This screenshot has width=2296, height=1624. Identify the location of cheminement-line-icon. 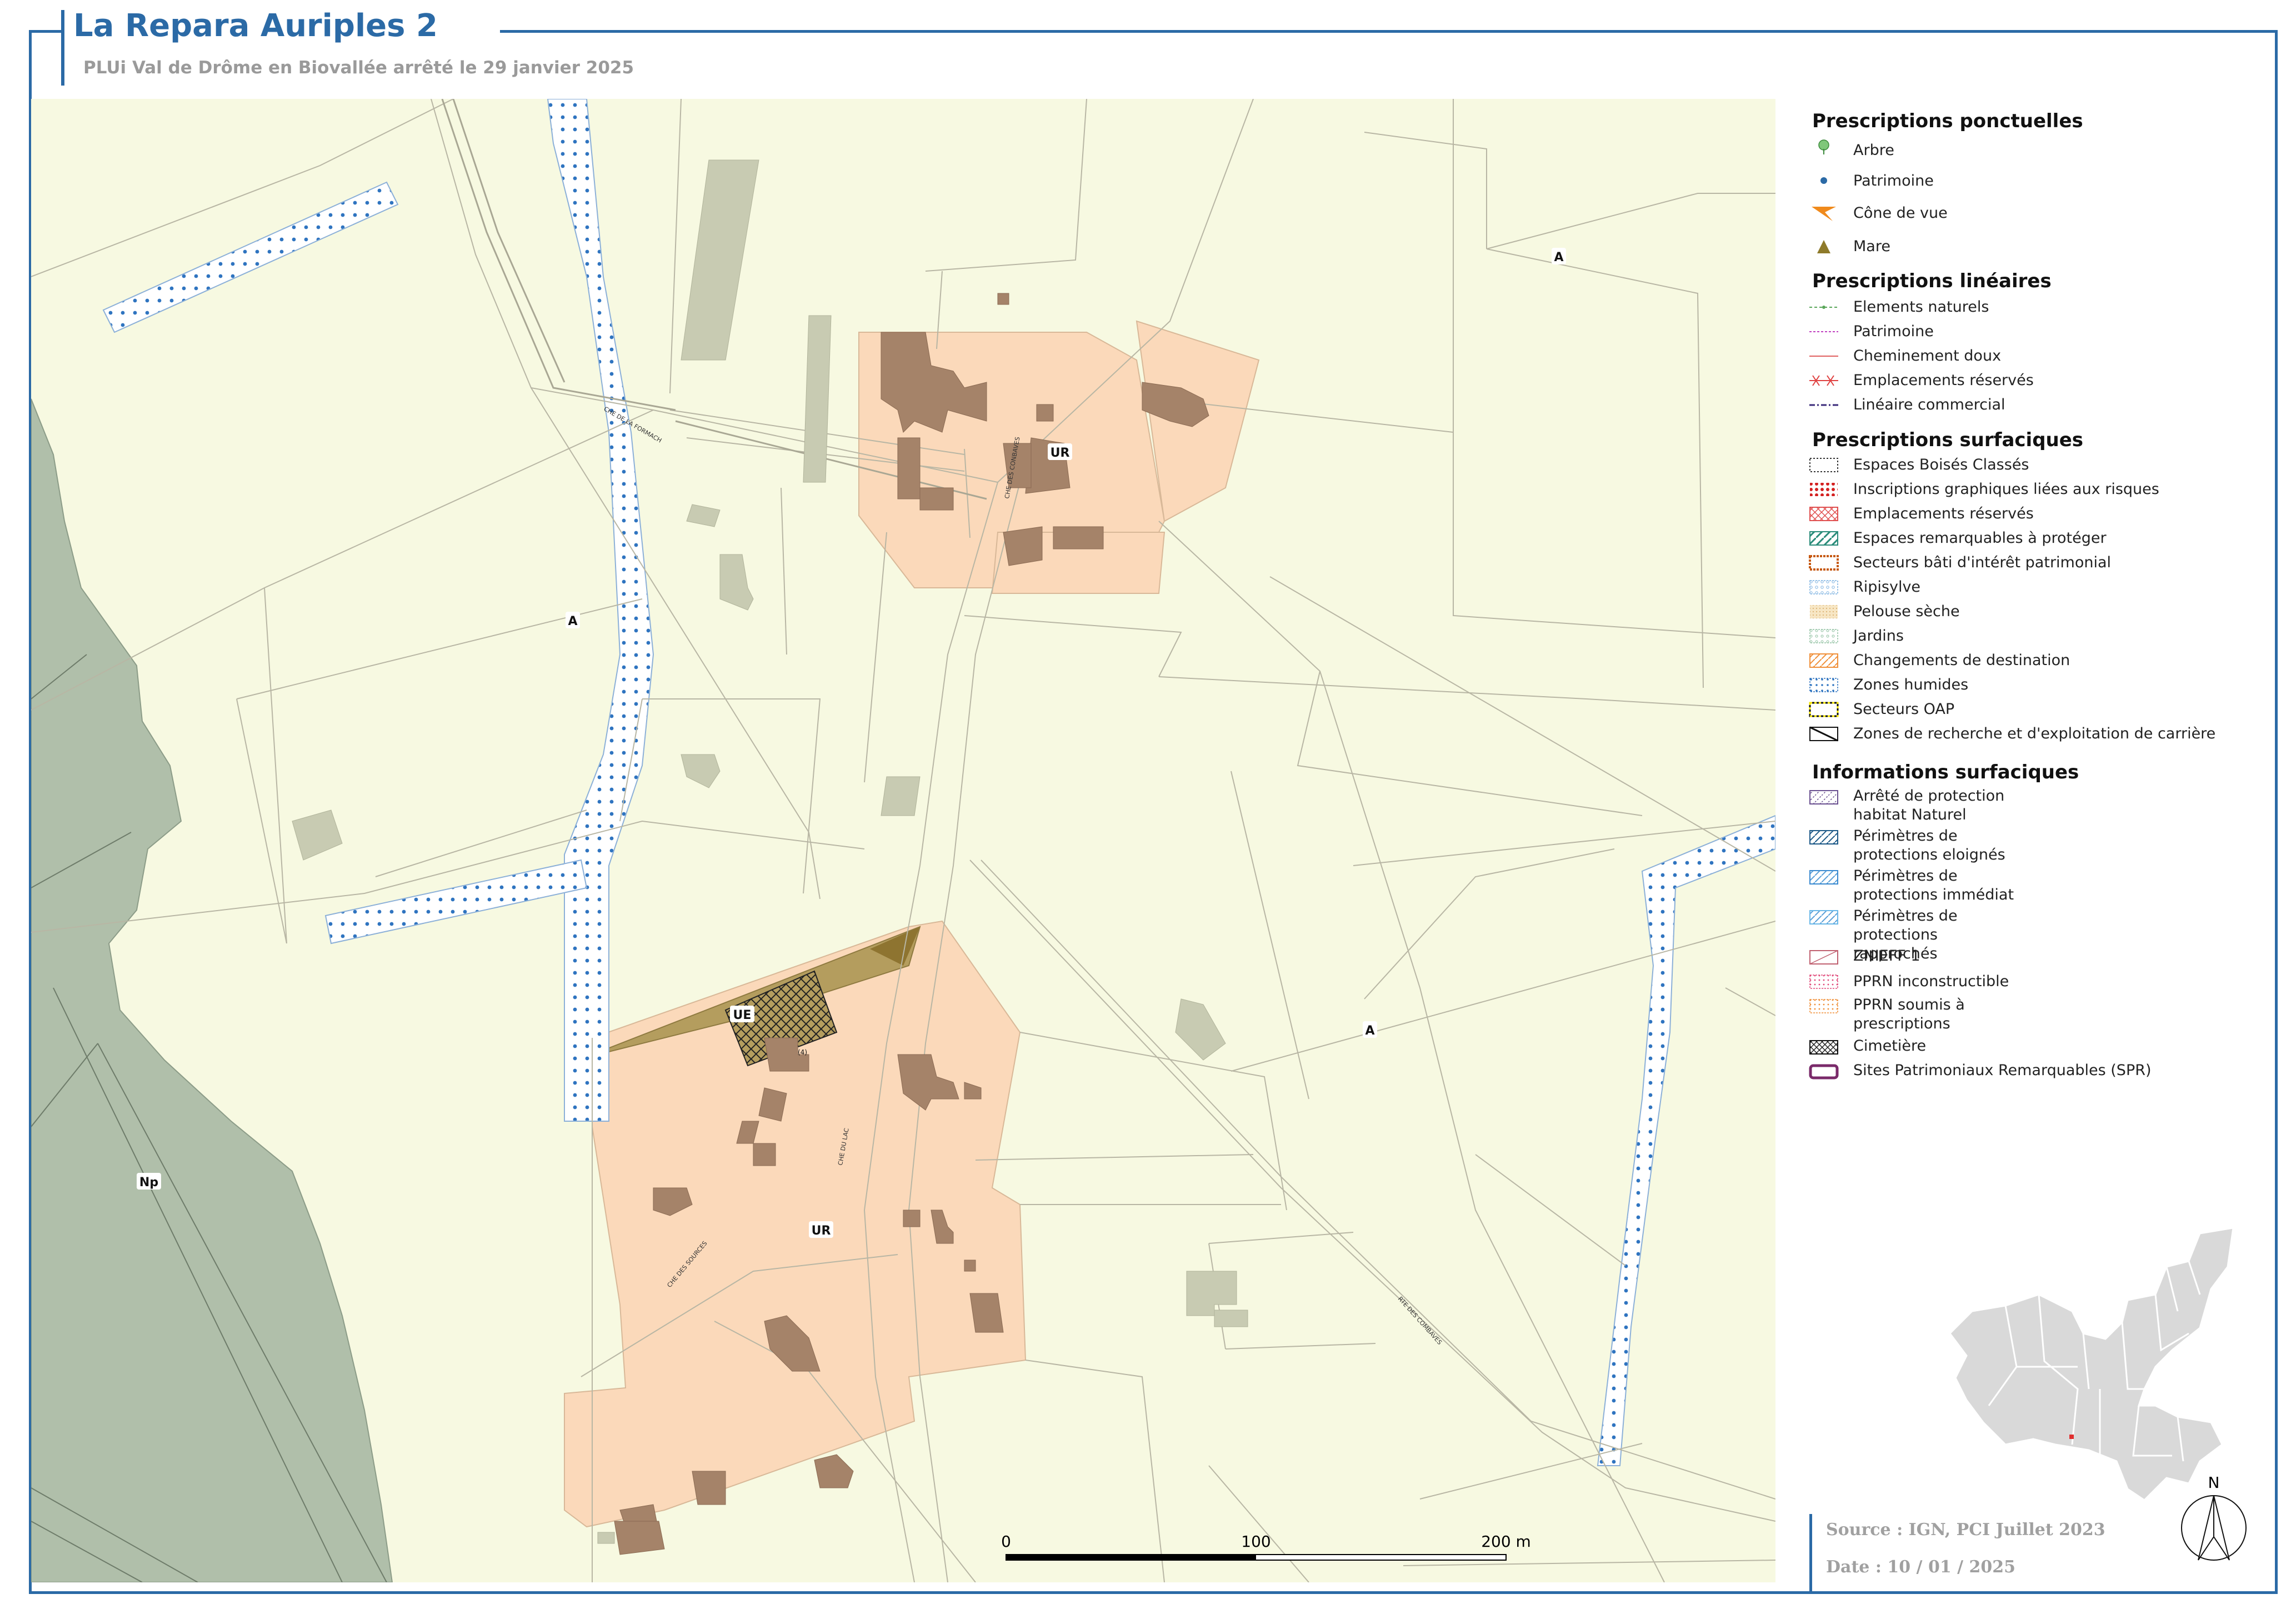
(1823, 356).